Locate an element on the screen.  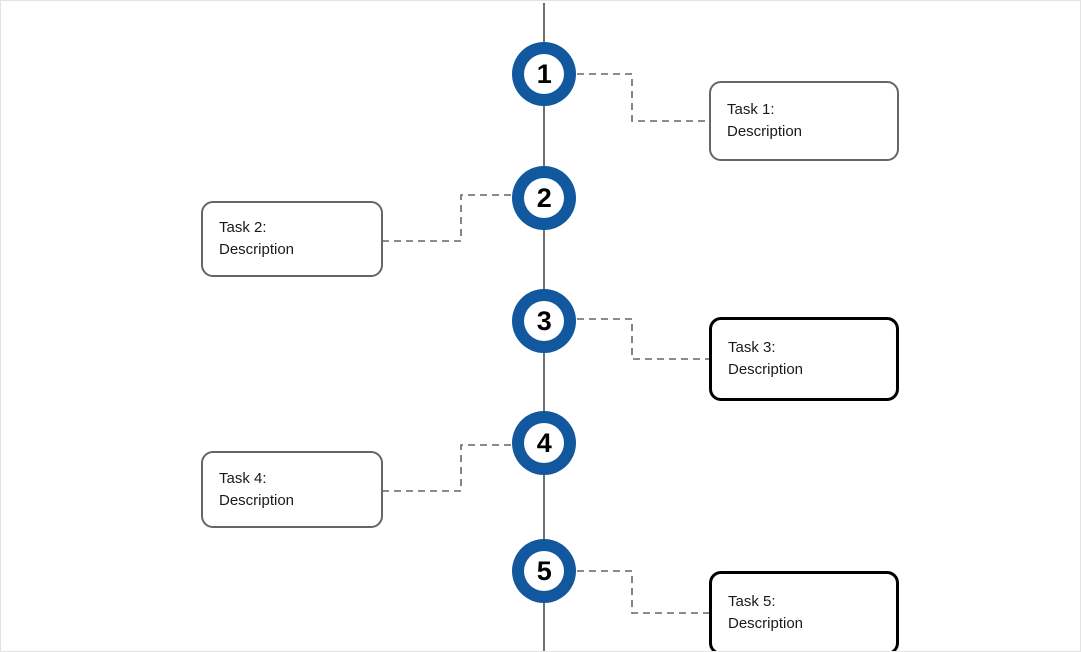
task-title-5: Task 5: is located at coordinates (752, 601).